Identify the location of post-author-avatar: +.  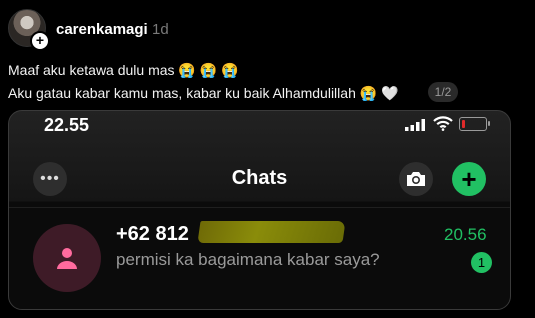
(29, 30).